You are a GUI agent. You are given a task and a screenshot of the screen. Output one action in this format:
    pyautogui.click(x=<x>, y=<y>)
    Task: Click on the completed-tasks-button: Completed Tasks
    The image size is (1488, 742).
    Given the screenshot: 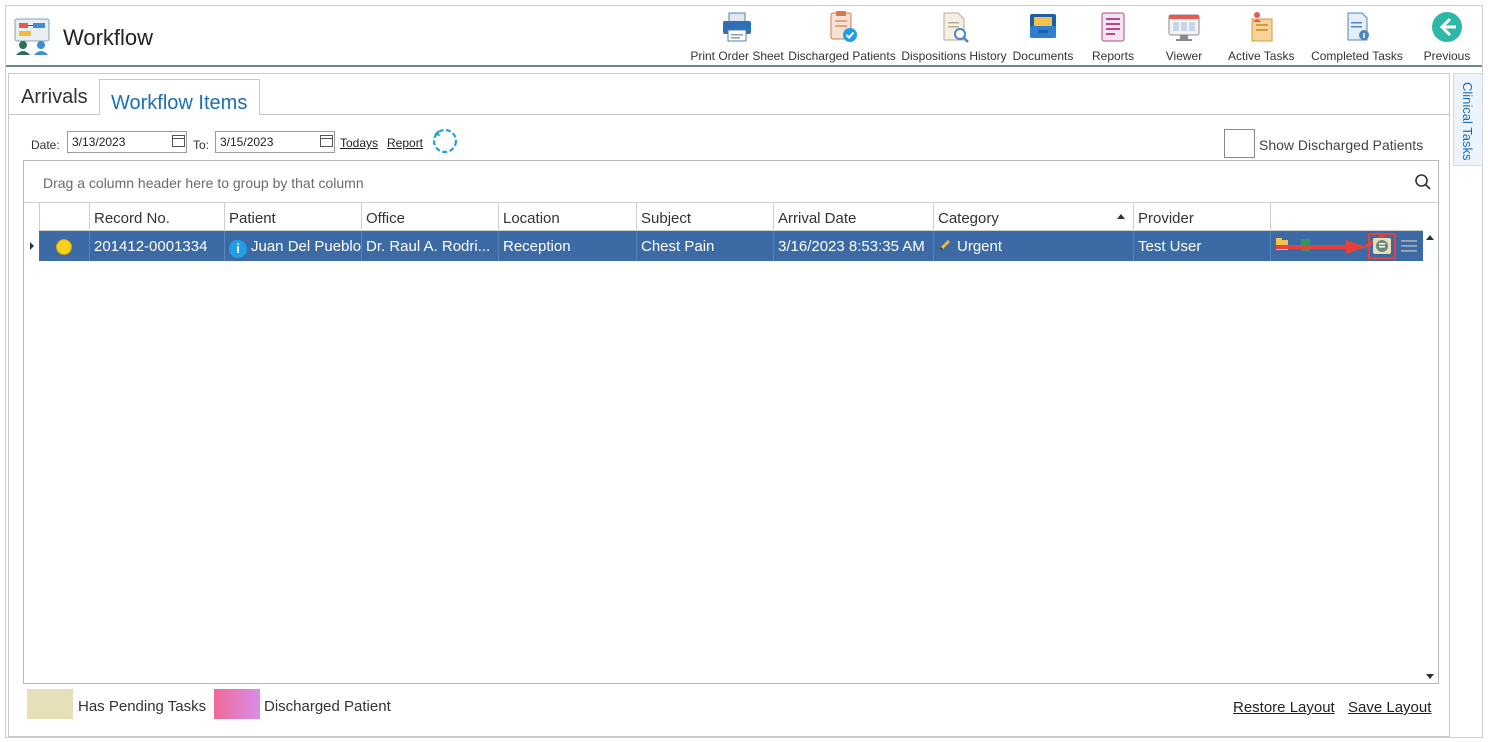 What is the action you would take?
    pyautogui.click(x=1357, y=37)
    